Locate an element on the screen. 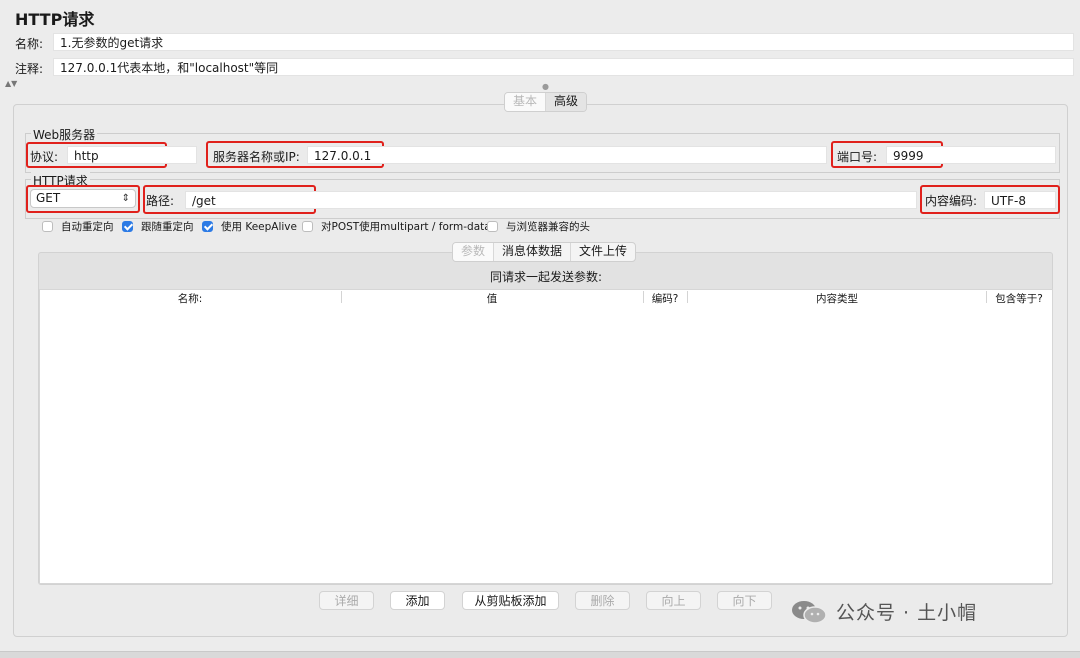 The image size is (1080, 658). encoding-field: UTF-8 is located at coordinates (1020, 200).